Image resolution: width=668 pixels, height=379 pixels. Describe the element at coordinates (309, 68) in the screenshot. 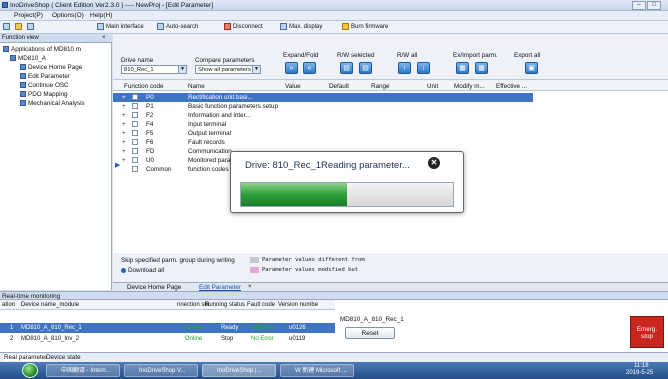

I see `fold-button: «` at that location.